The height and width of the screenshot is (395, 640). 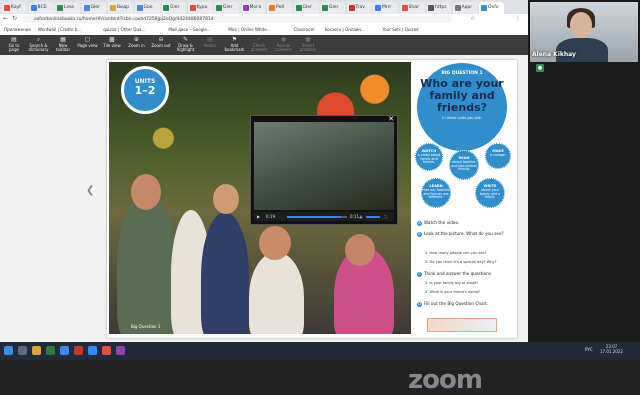 I want to click on zoom-icon, so click(x=92, y=350).